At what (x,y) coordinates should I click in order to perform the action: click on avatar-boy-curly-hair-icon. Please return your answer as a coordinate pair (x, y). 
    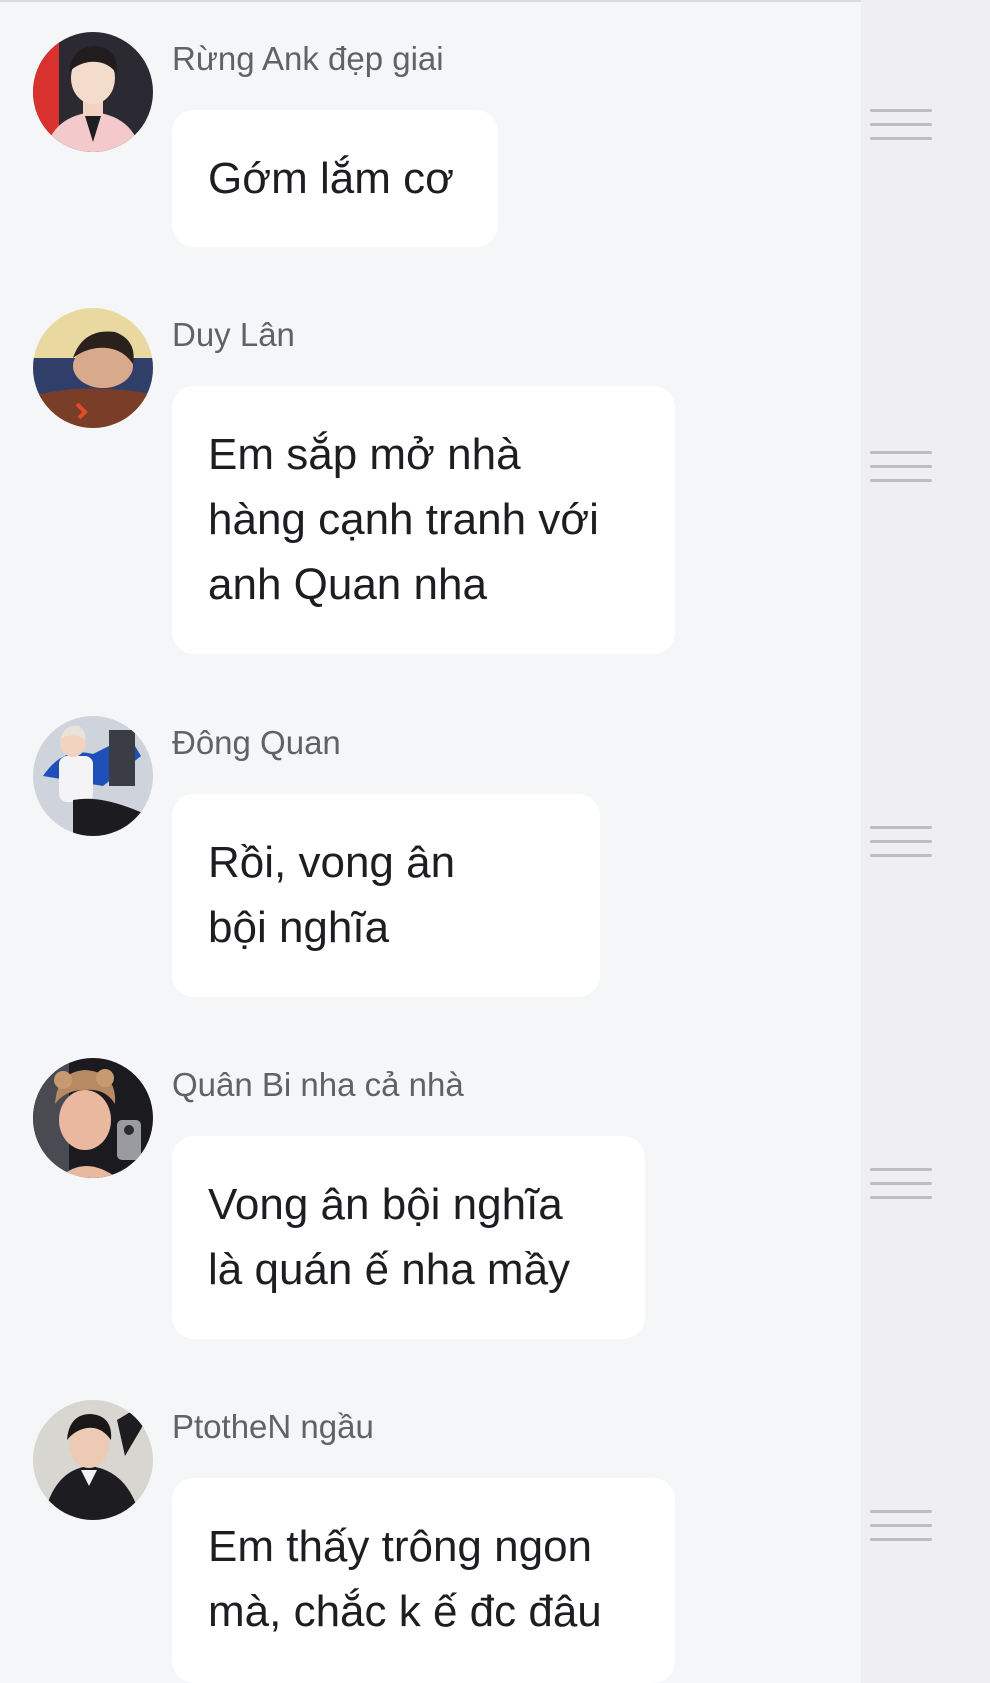
    Looking at the image, I should click on (93, 1118).